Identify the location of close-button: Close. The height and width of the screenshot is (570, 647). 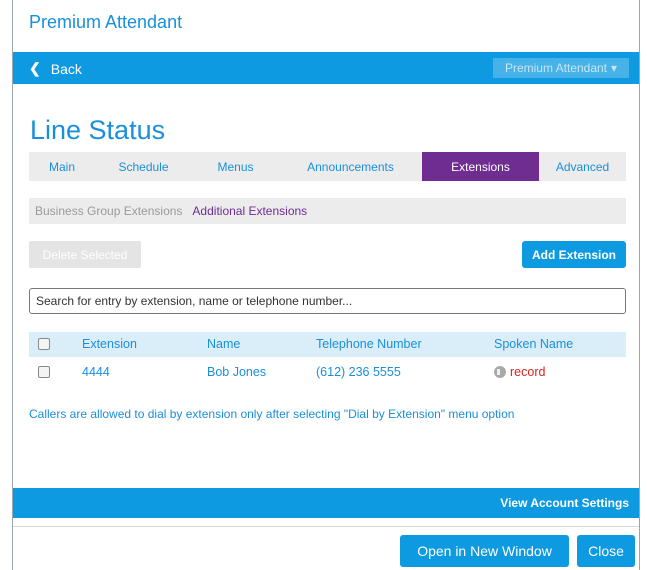
(606, 551).